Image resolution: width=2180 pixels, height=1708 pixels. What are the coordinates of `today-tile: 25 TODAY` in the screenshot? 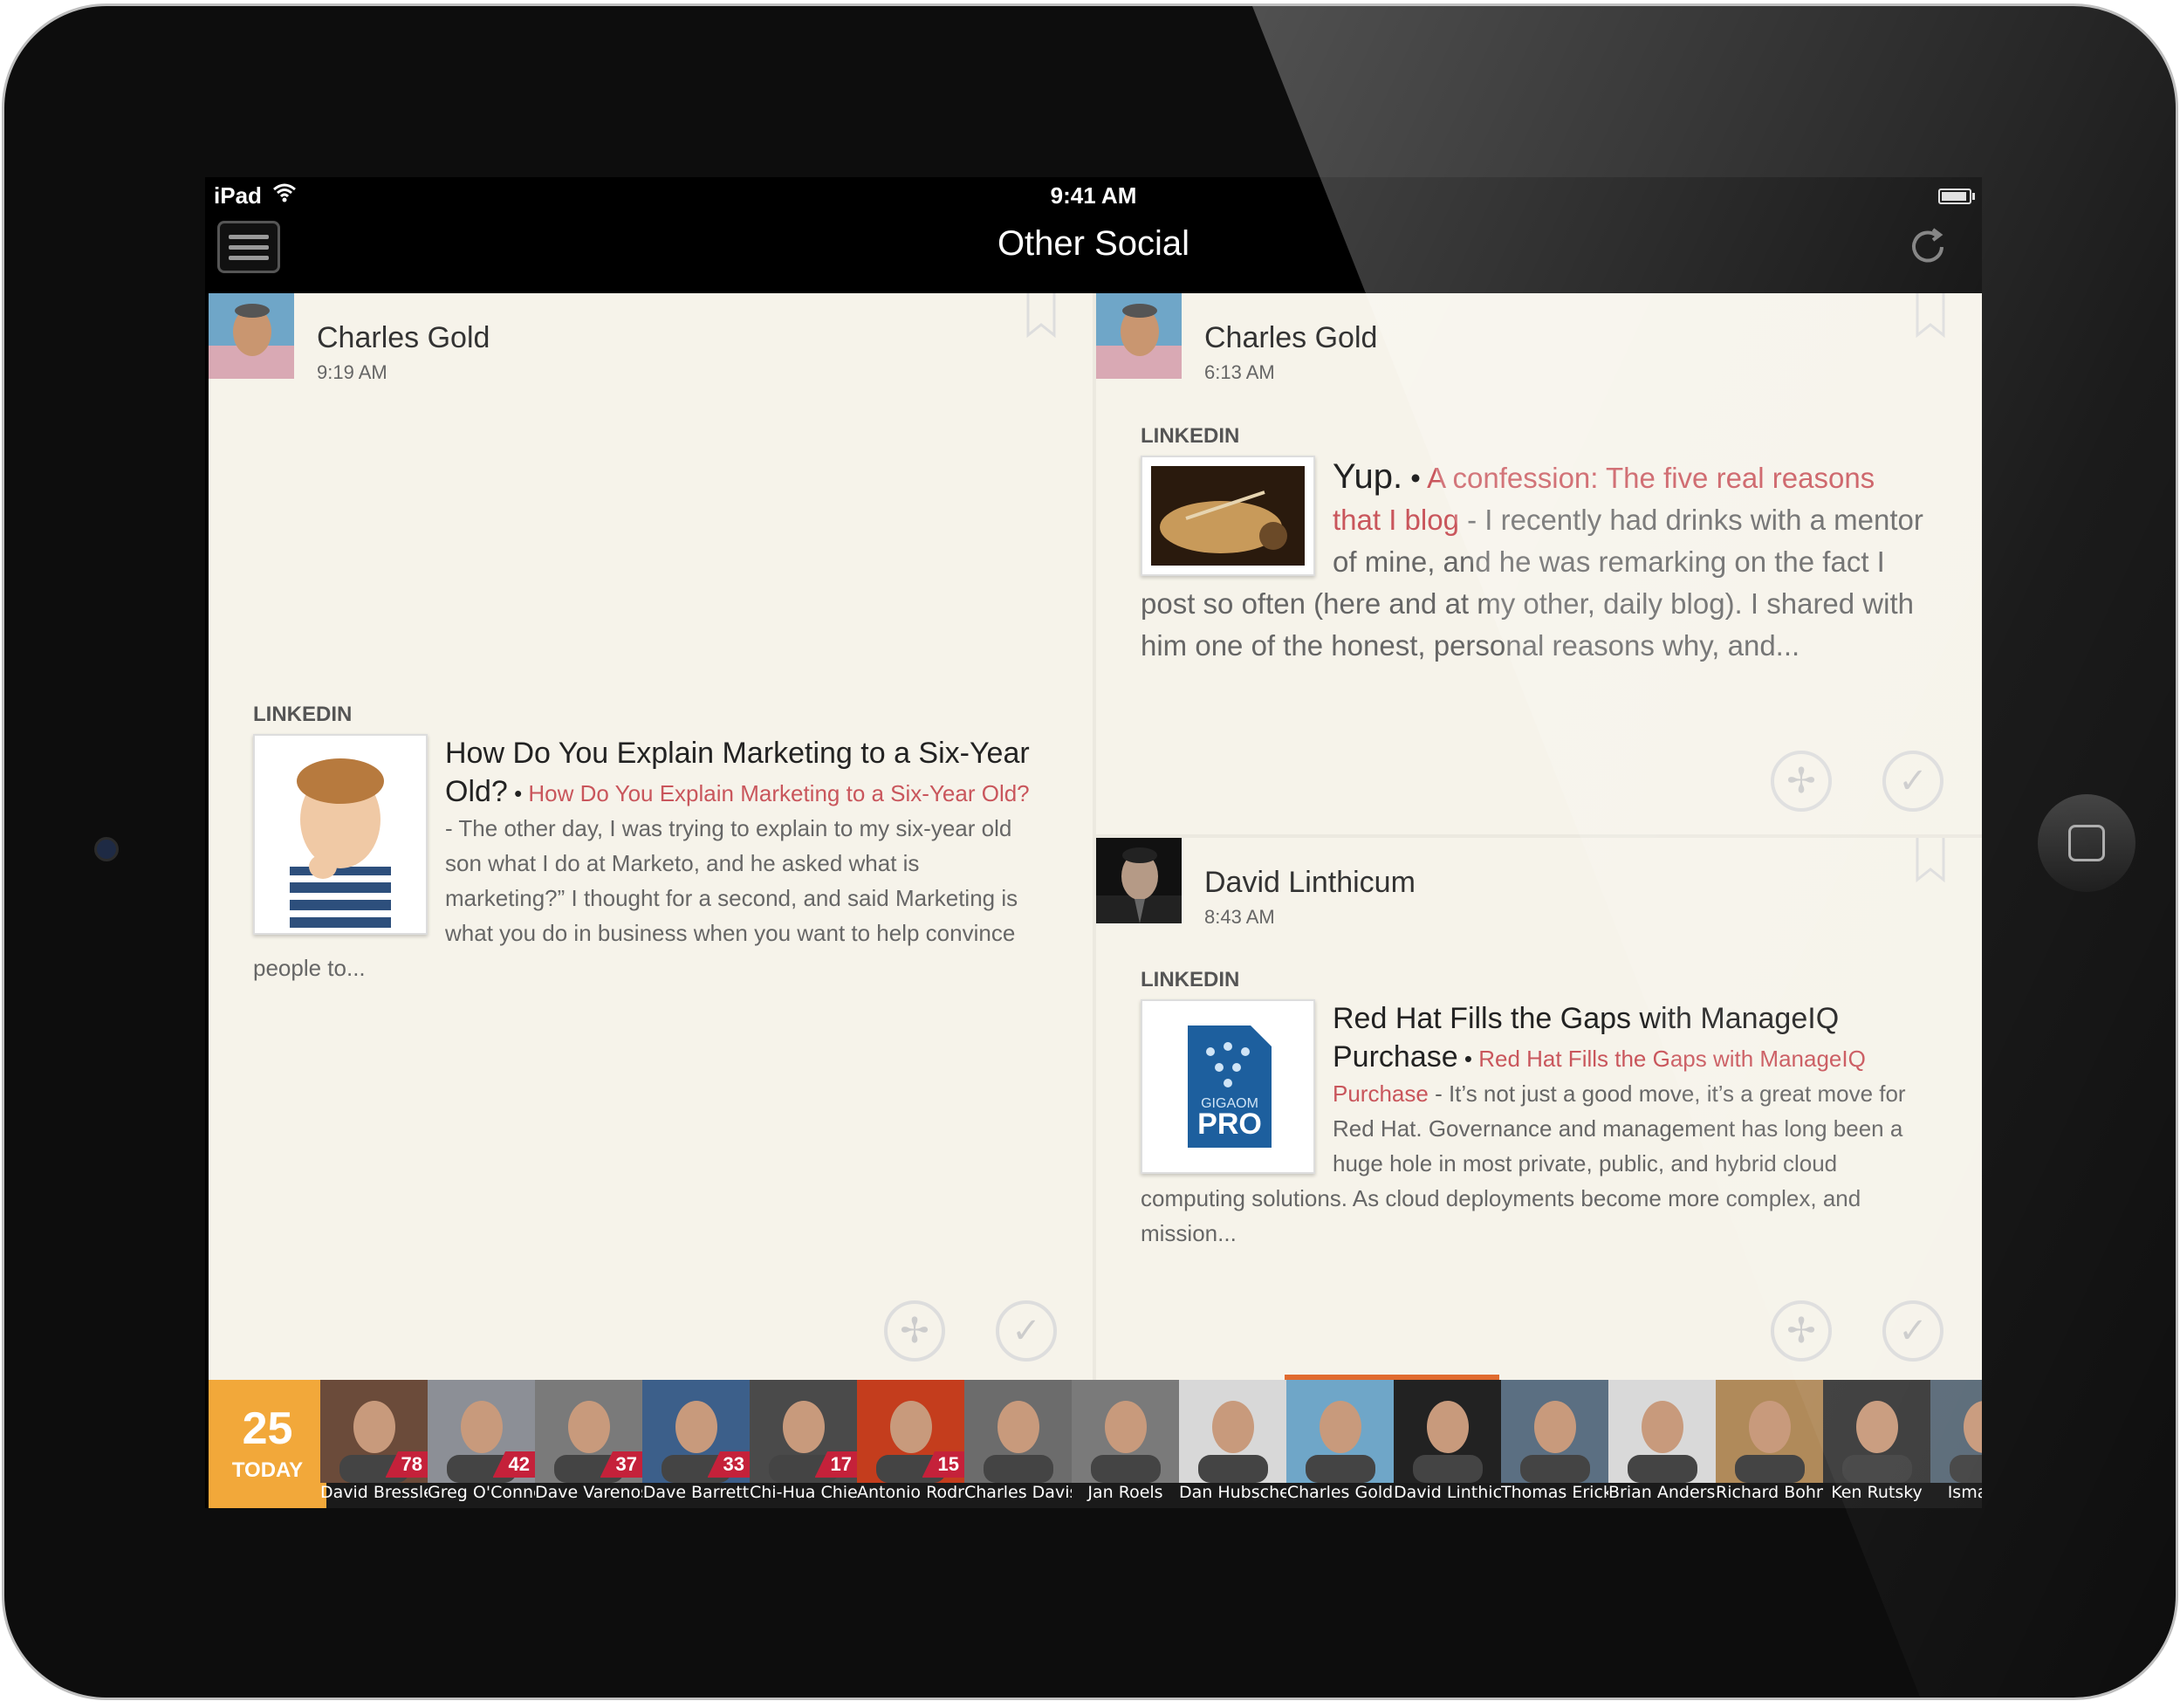 It's located at (267, 1444).